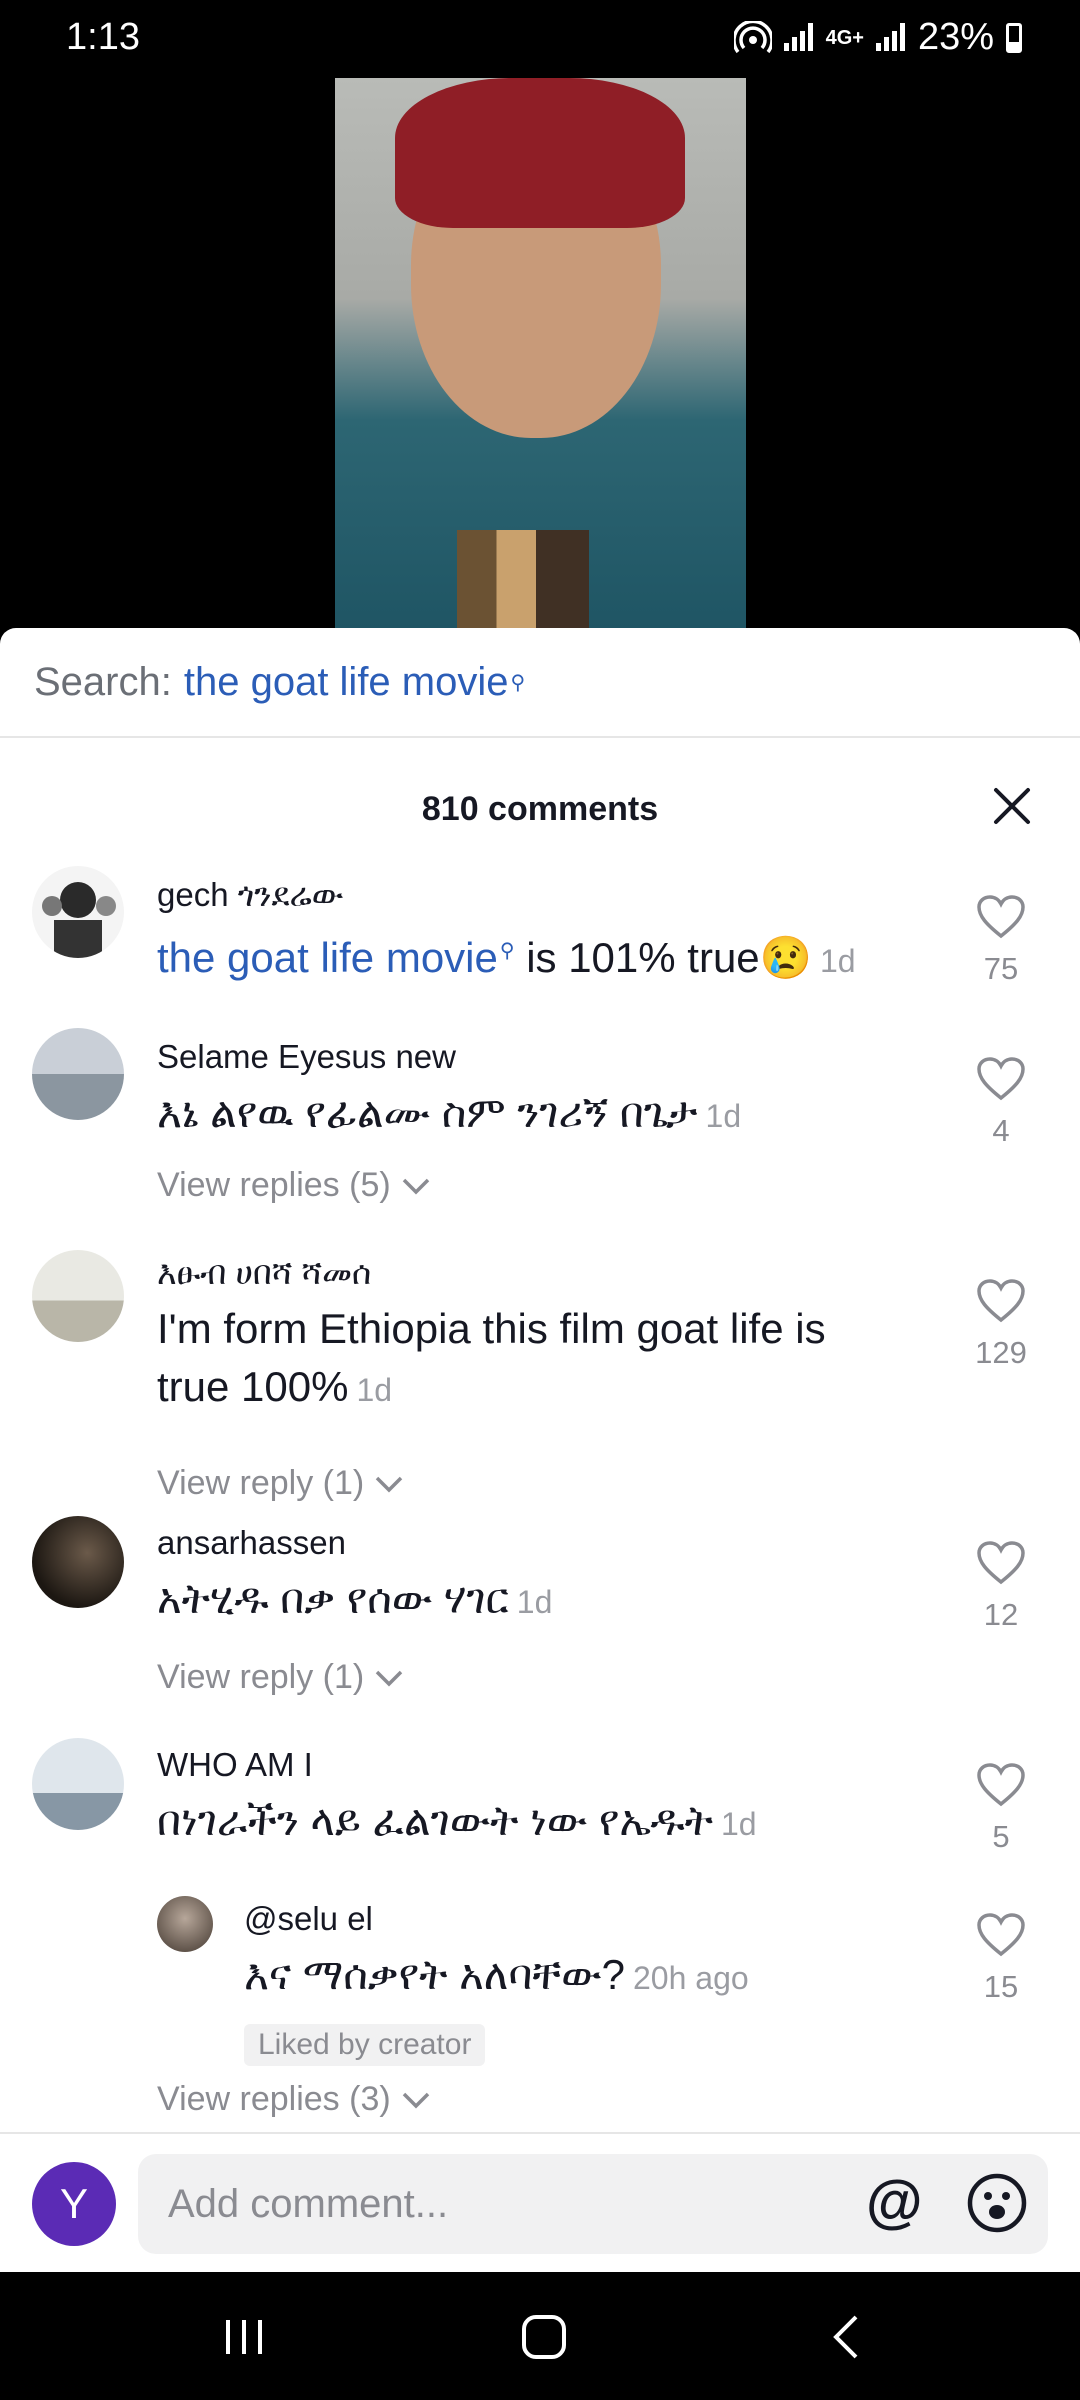 This screenshot has height=2400, width=1080. I want to click on view-replies-button: View replies (5), so click(294, 1185).